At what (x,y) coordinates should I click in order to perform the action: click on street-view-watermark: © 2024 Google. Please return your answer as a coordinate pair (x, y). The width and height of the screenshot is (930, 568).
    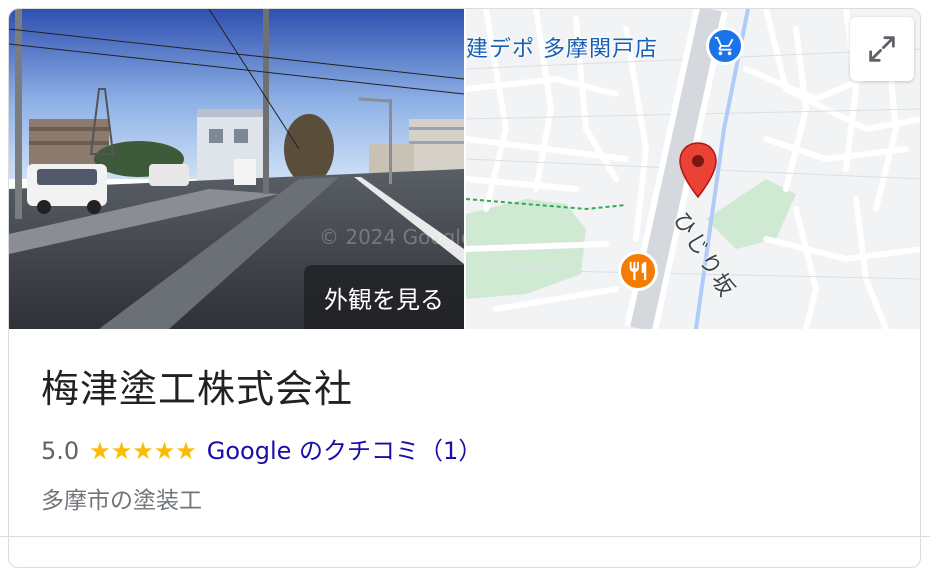
    Looking at the image, I should click on (391, 237).